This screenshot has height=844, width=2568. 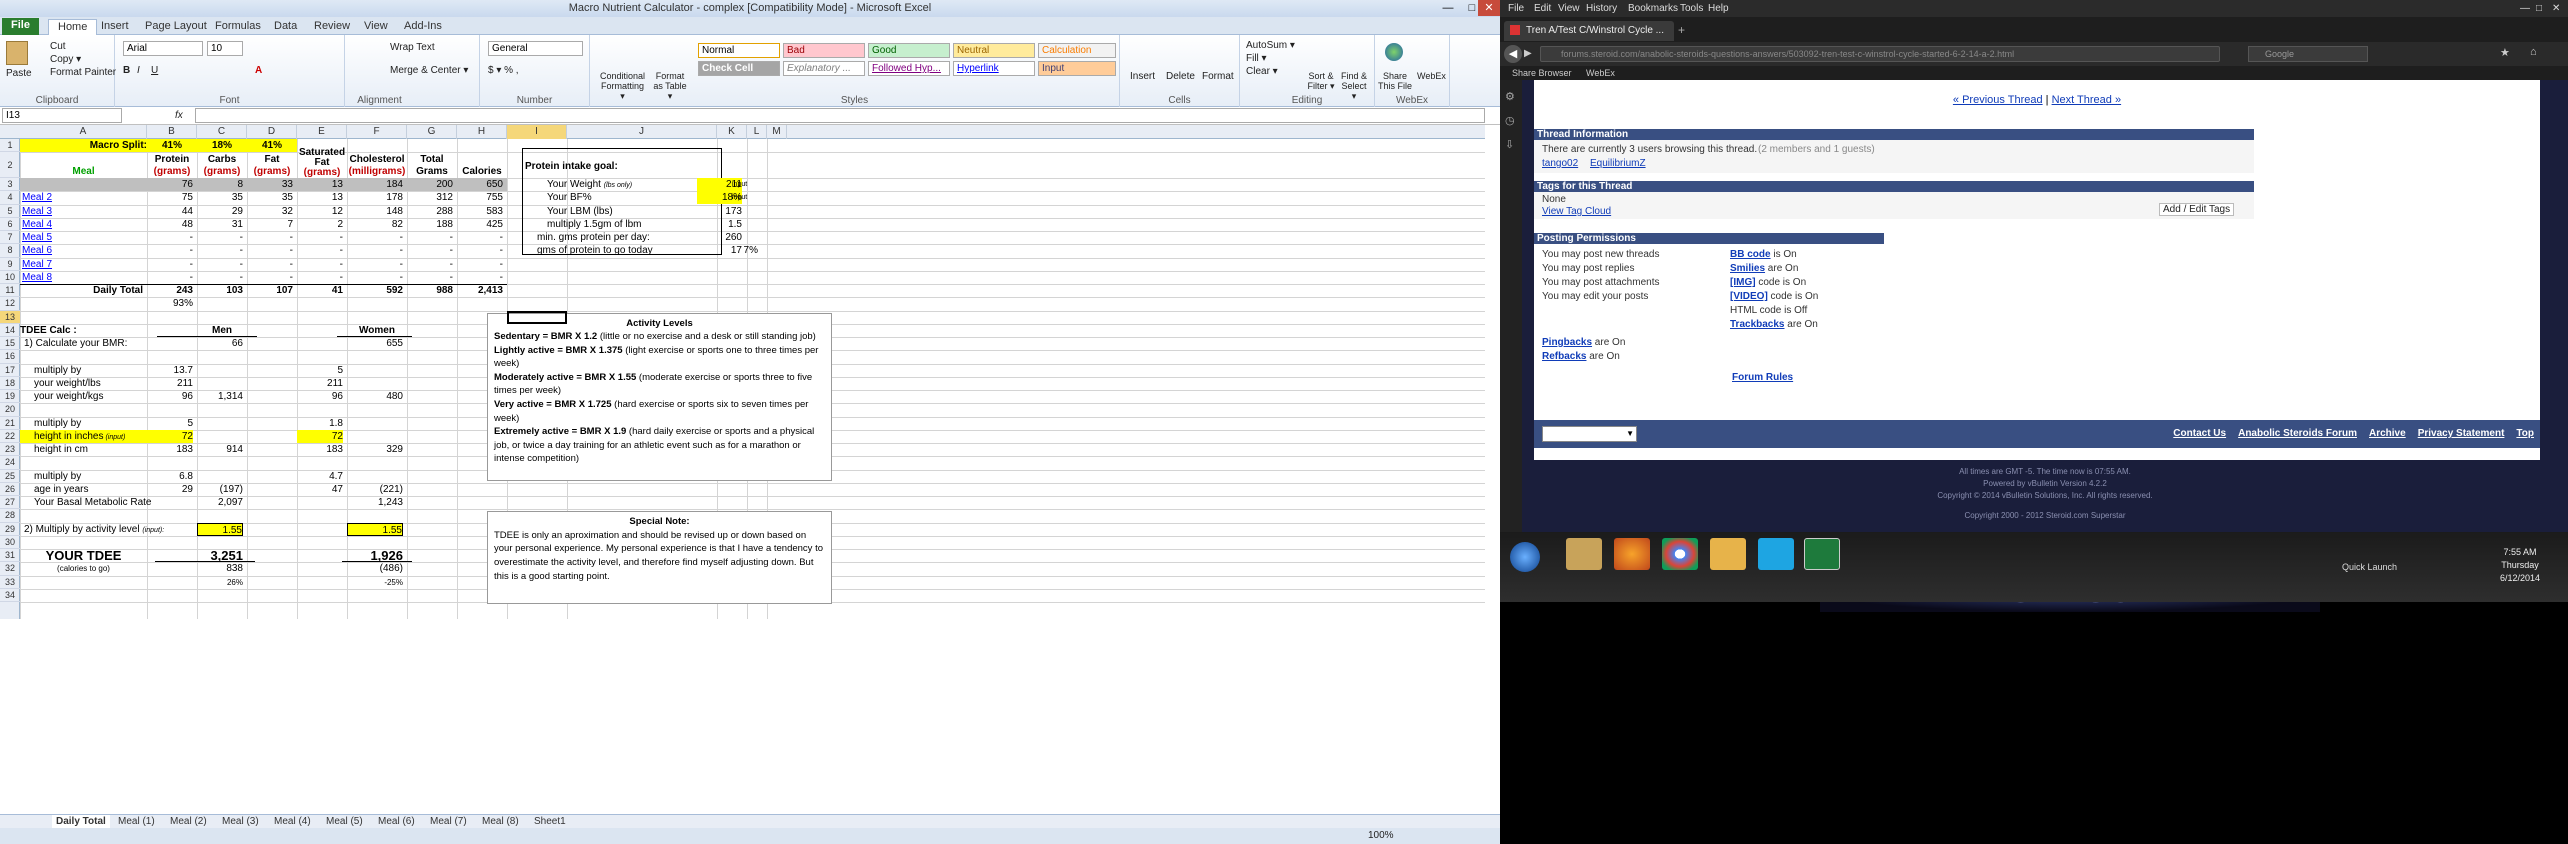 What do you see at coordinates (448, 822) in the screenshot?
I see `sheet-tab: Meal (7)` at bounding box center [448, 822].